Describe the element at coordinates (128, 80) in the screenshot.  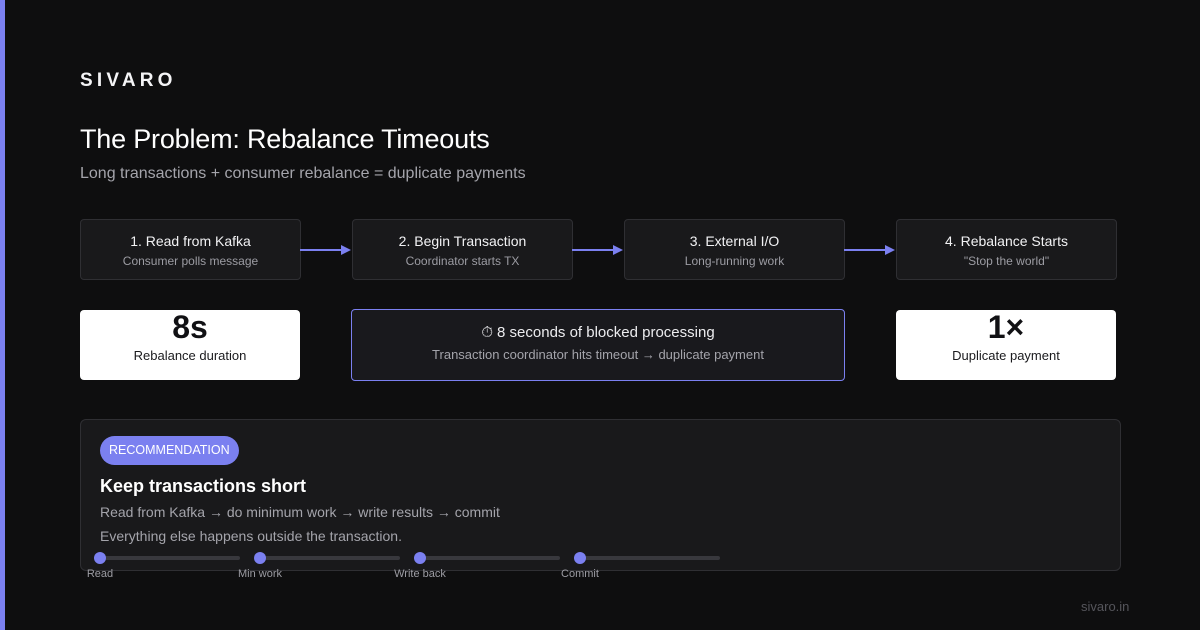
I see `brand-logo: SIVARO` at that location.